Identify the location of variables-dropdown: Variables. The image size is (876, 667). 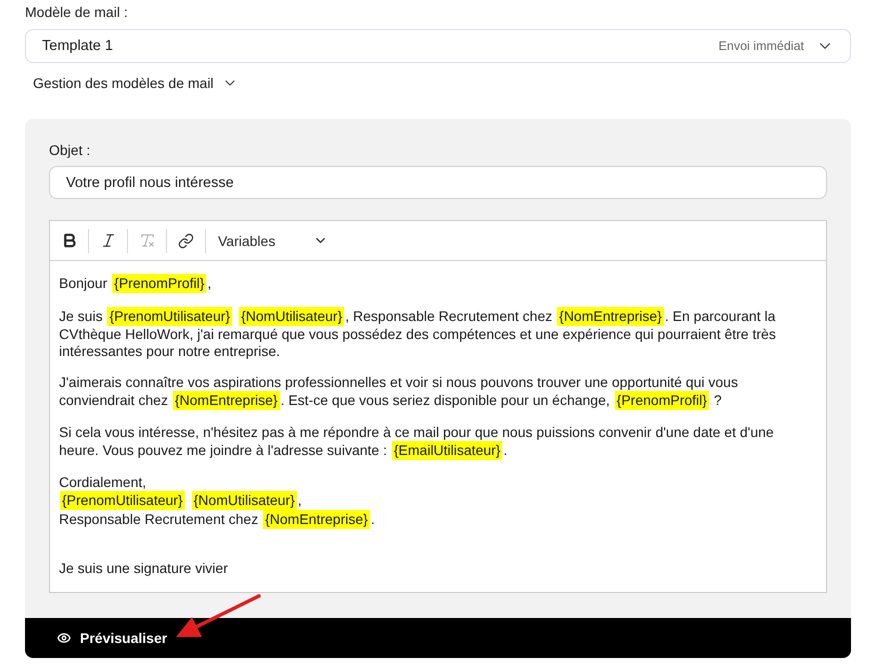
(271, 240).